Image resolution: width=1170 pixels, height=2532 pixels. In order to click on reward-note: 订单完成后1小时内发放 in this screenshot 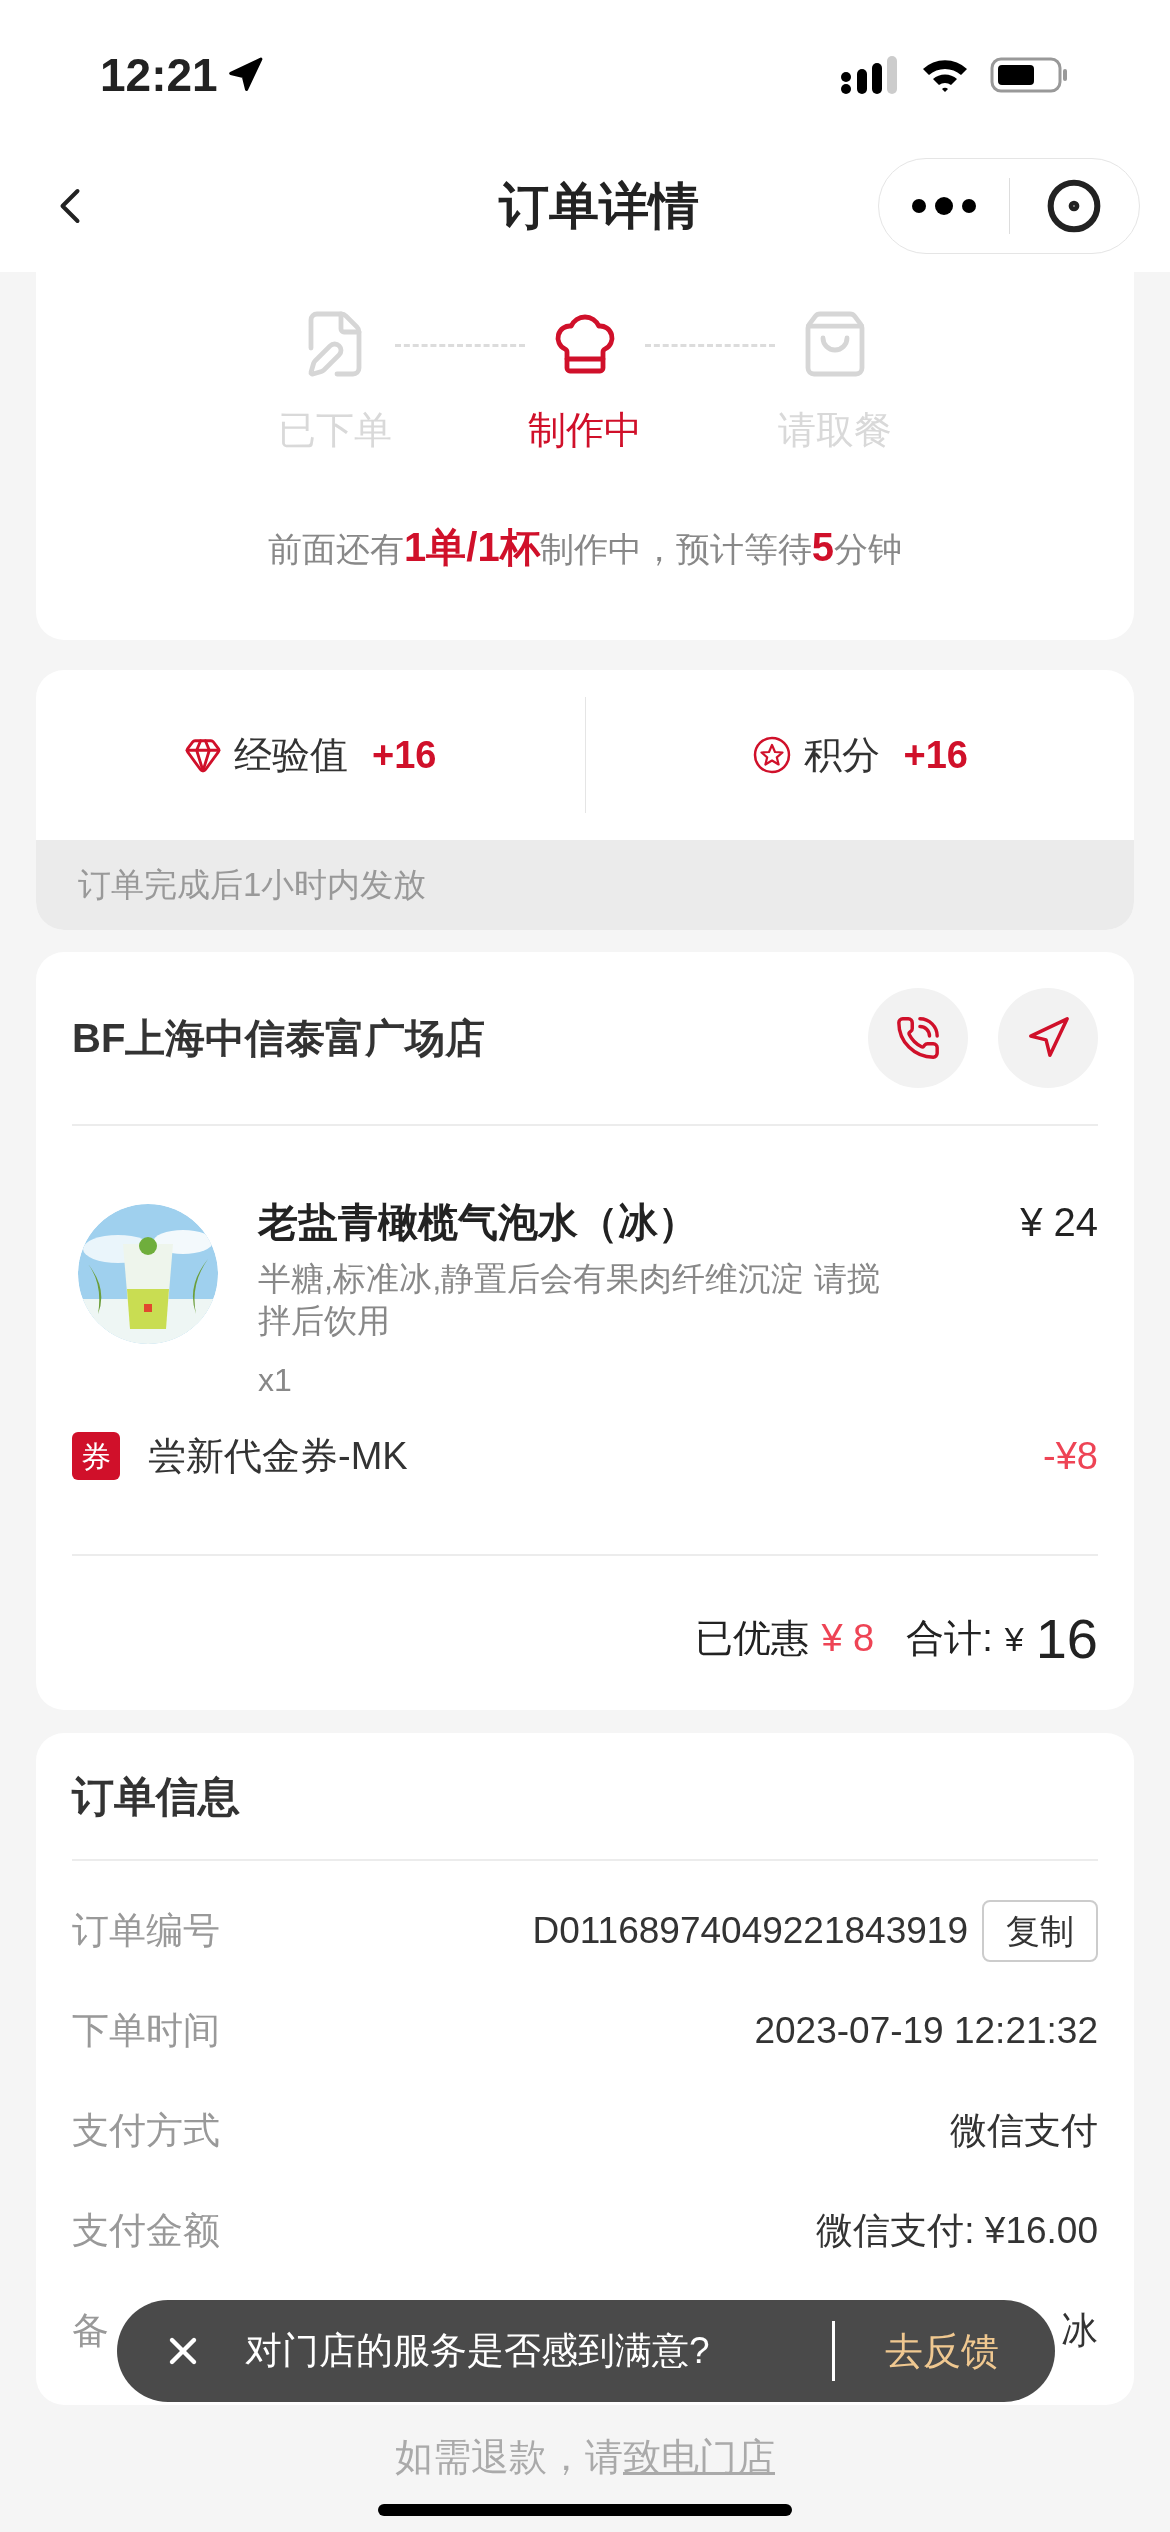, I will do `click(252, 885)`.